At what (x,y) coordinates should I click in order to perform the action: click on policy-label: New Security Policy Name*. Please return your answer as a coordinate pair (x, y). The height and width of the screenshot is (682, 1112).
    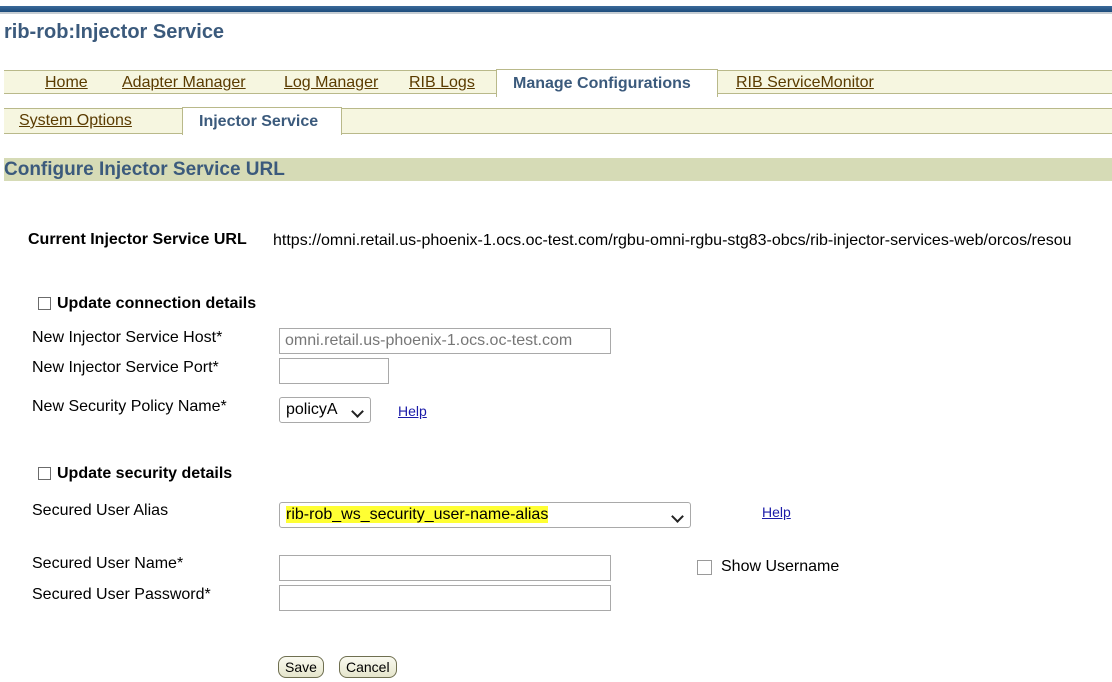
    Looking at the image, I should click on (129, 406).